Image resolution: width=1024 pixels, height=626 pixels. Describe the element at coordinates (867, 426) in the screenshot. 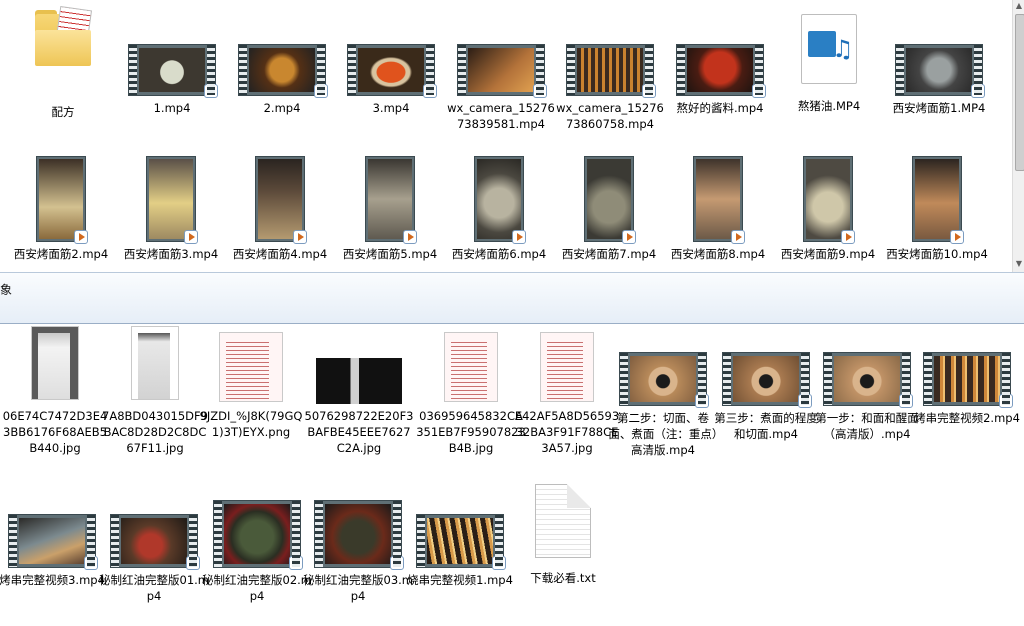

I see `file-label: 第一步：和面和醒面（高清版）.mp4` at that location.